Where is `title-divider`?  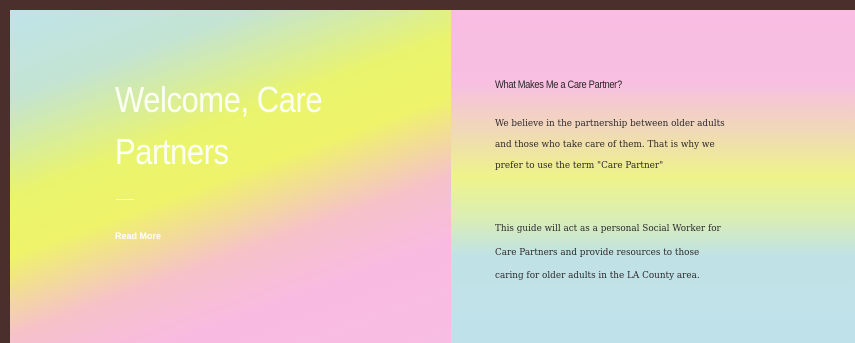 title-divider is located at coordinates (125, 199).